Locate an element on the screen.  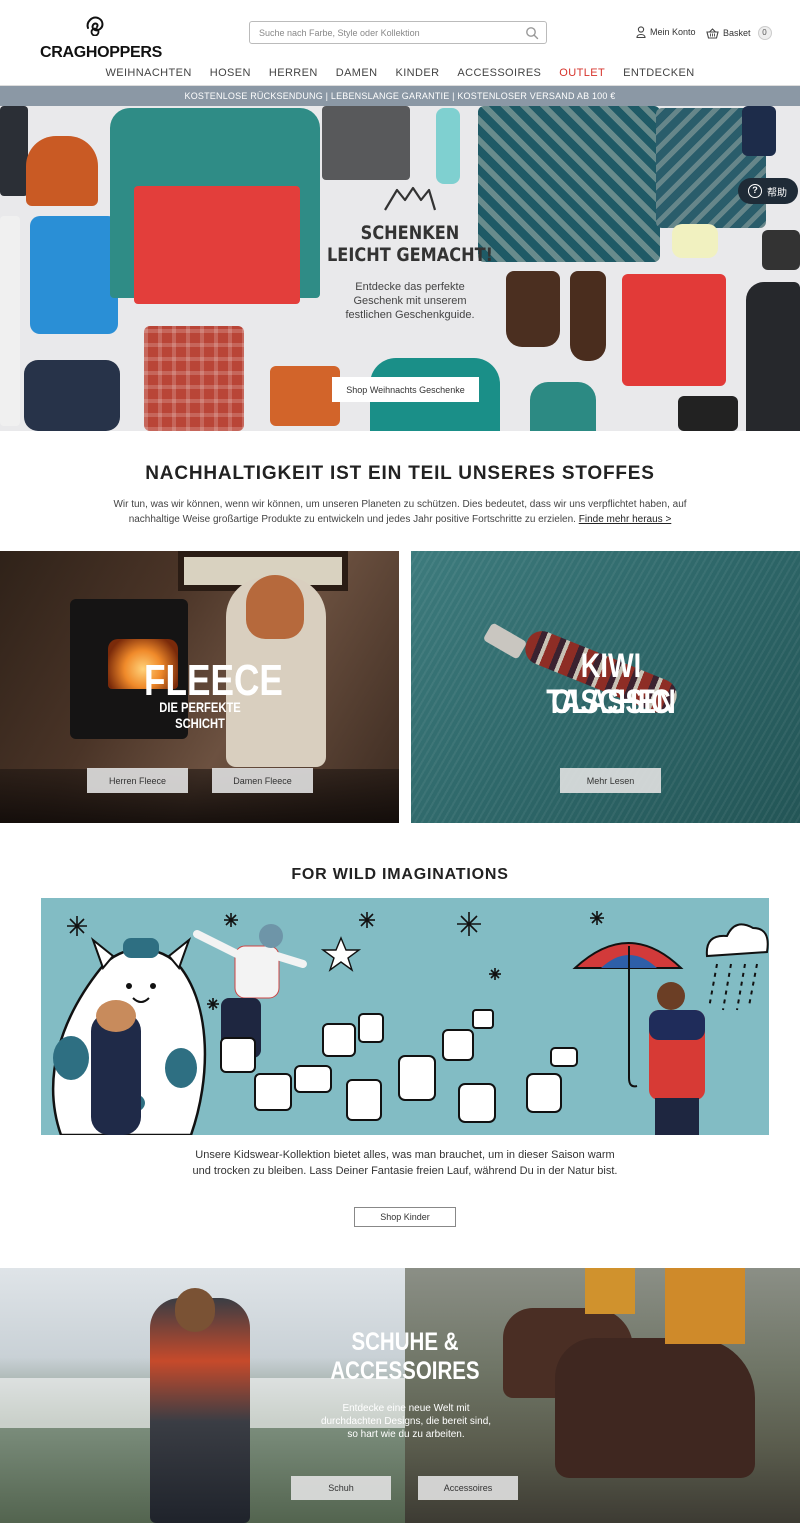
kid-in-jacket-figure is located at coordinates (677, 1058).